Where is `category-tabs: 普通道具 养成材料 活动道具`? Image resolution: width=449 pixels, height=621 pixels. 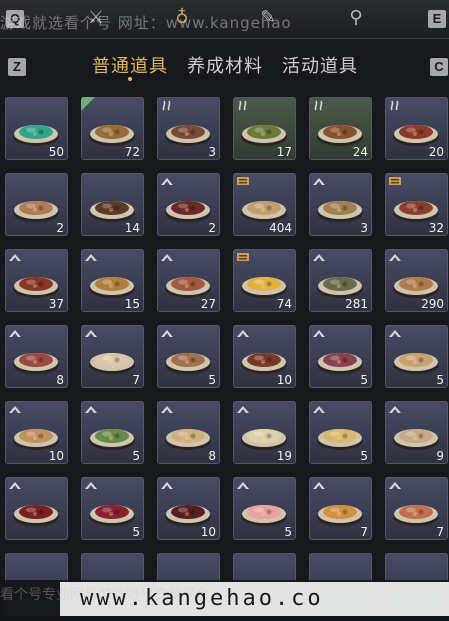 category-tabs: 普通道具 养成材料 活动道具 is located at coordinates (224, 67).